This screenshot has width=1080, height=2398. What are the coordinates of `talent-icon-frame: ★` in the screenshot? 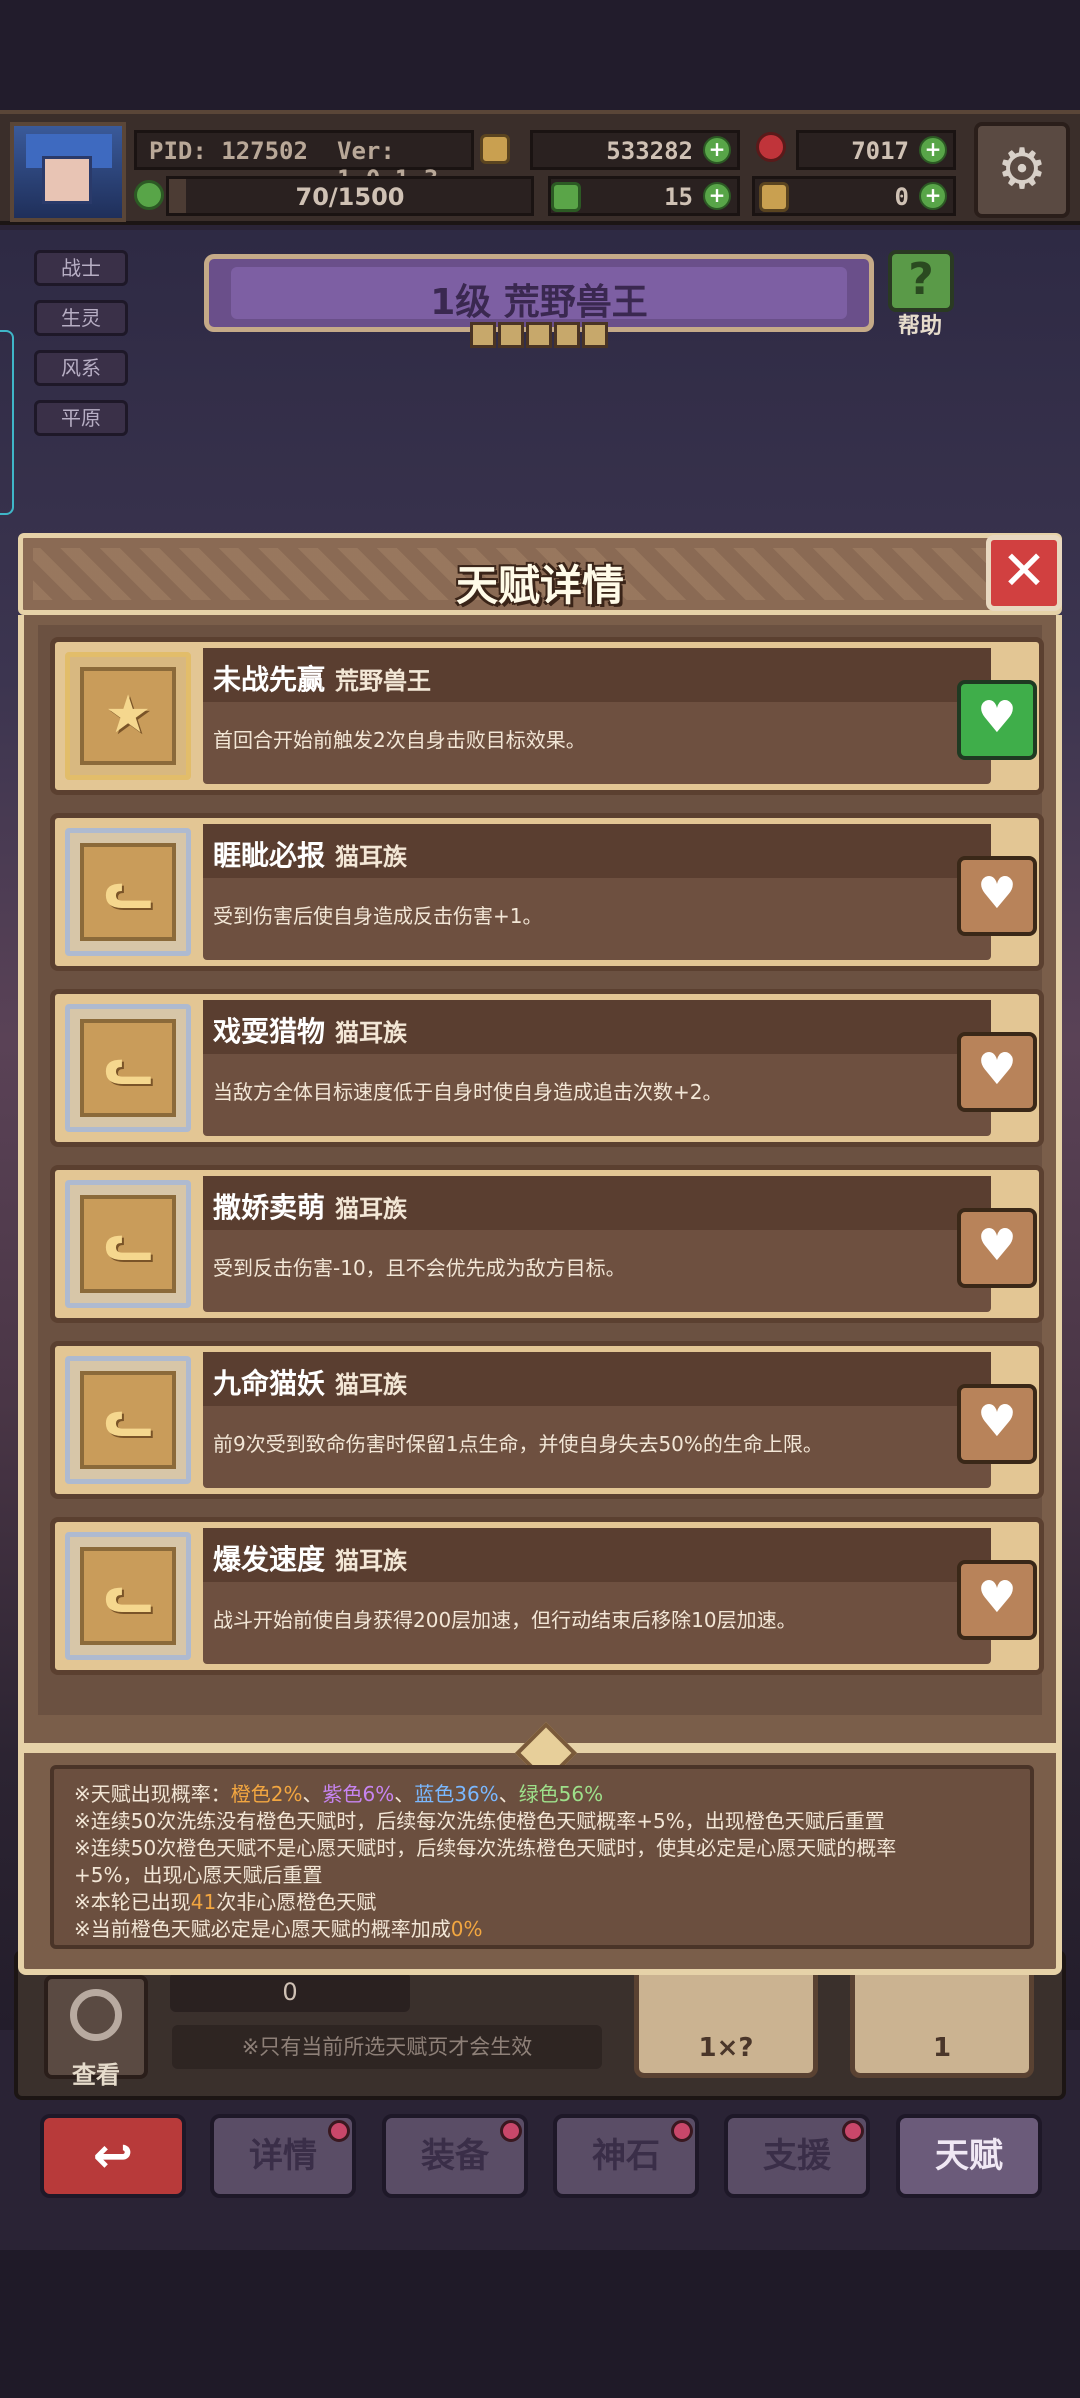 It's located at (128, 716).